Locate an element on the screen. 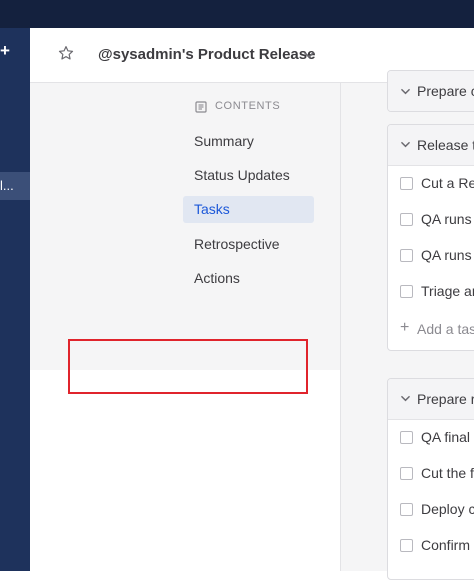  task-item: Cut the fi is located at coordinates (431, 474).